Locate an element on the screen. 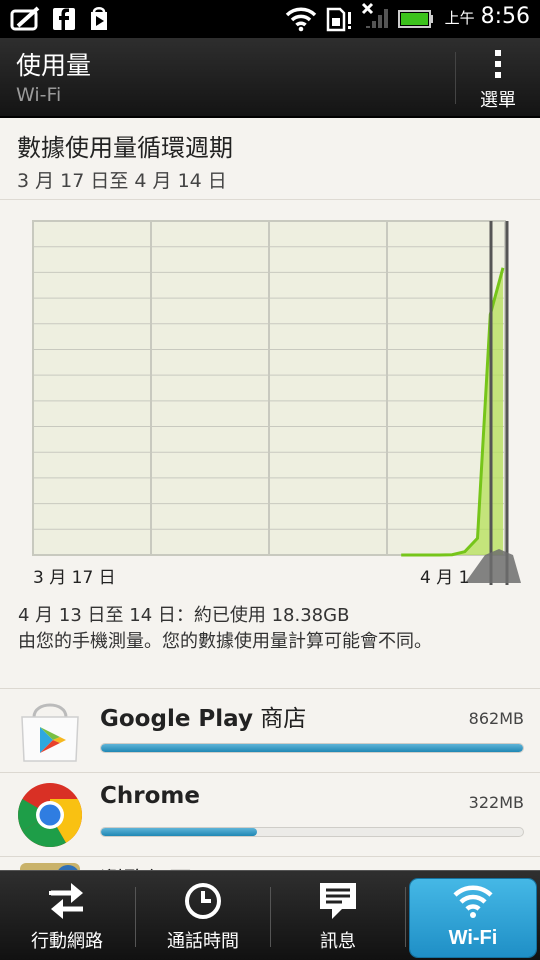 The image size is (540, 960). cycle-title: 數據使用量循環週期 is located at coordinates (125, 148).